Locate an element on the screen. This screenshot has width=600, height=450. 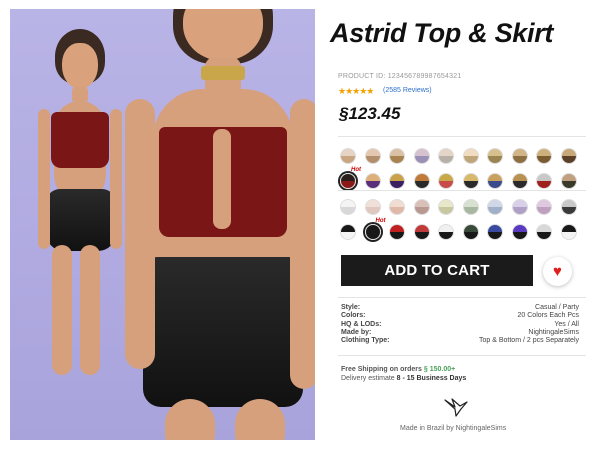
spec-value: NightingaleSims is located at coordinates (553, 332).